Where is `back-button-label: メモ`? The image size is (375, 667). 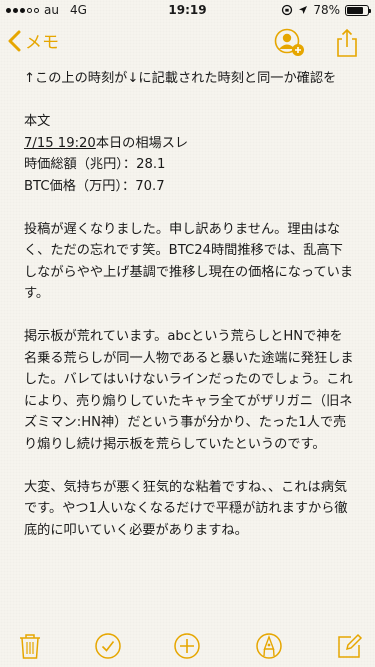 back-button-label: メモ is located at coordinates (42, 43).